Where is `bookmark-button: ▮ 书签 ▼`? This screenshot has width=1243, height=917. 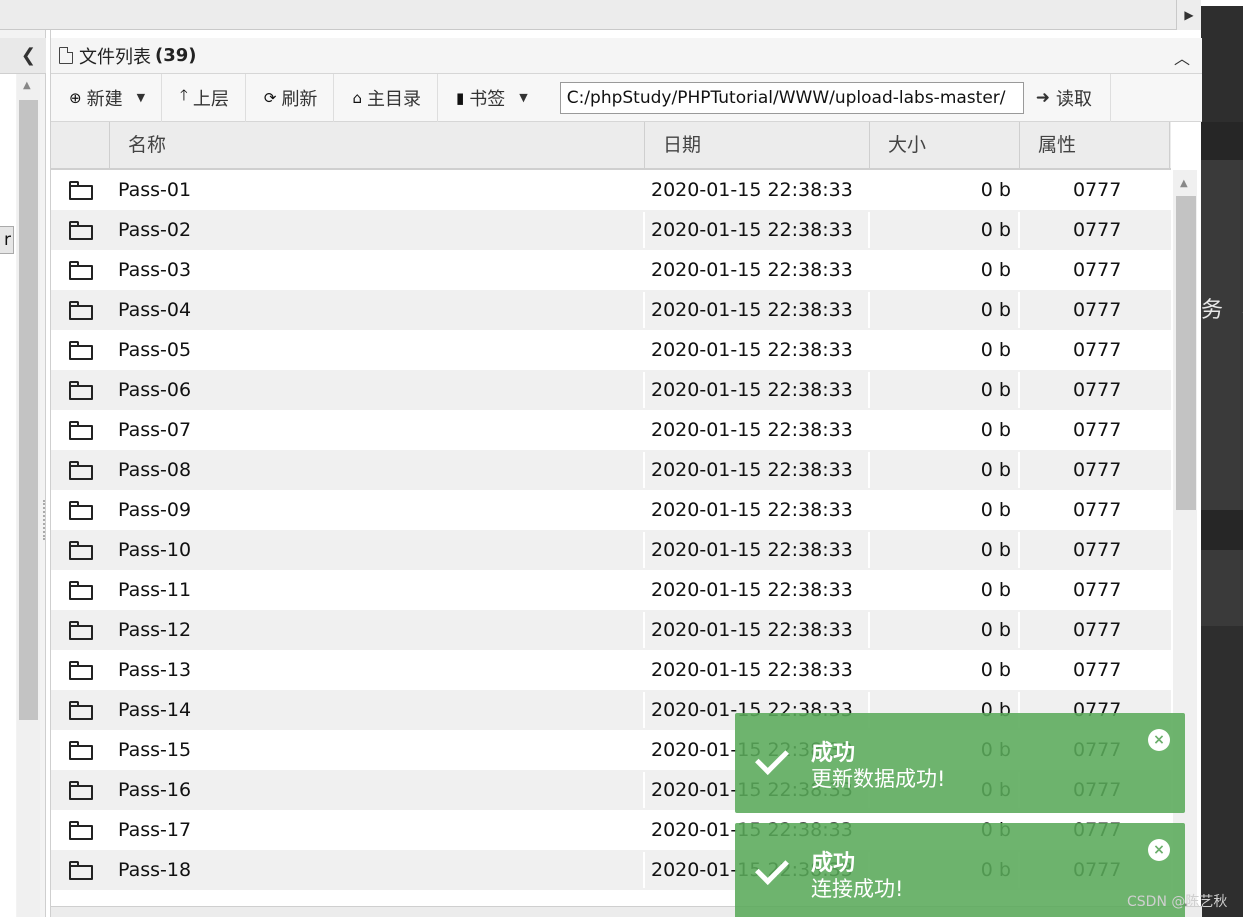
bookmark-button: ▮ 书签 ▼ is located at coordinates (491, 98).